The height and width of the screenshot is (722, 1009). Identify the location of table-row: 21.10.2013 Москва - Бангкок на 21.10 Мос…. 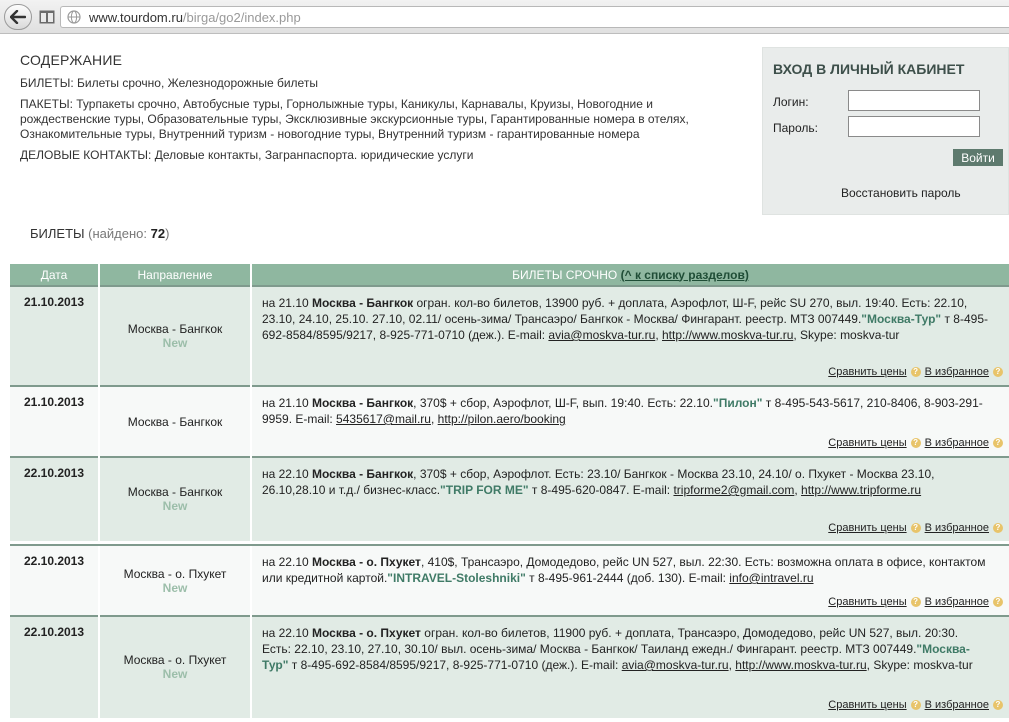
(509, 421).